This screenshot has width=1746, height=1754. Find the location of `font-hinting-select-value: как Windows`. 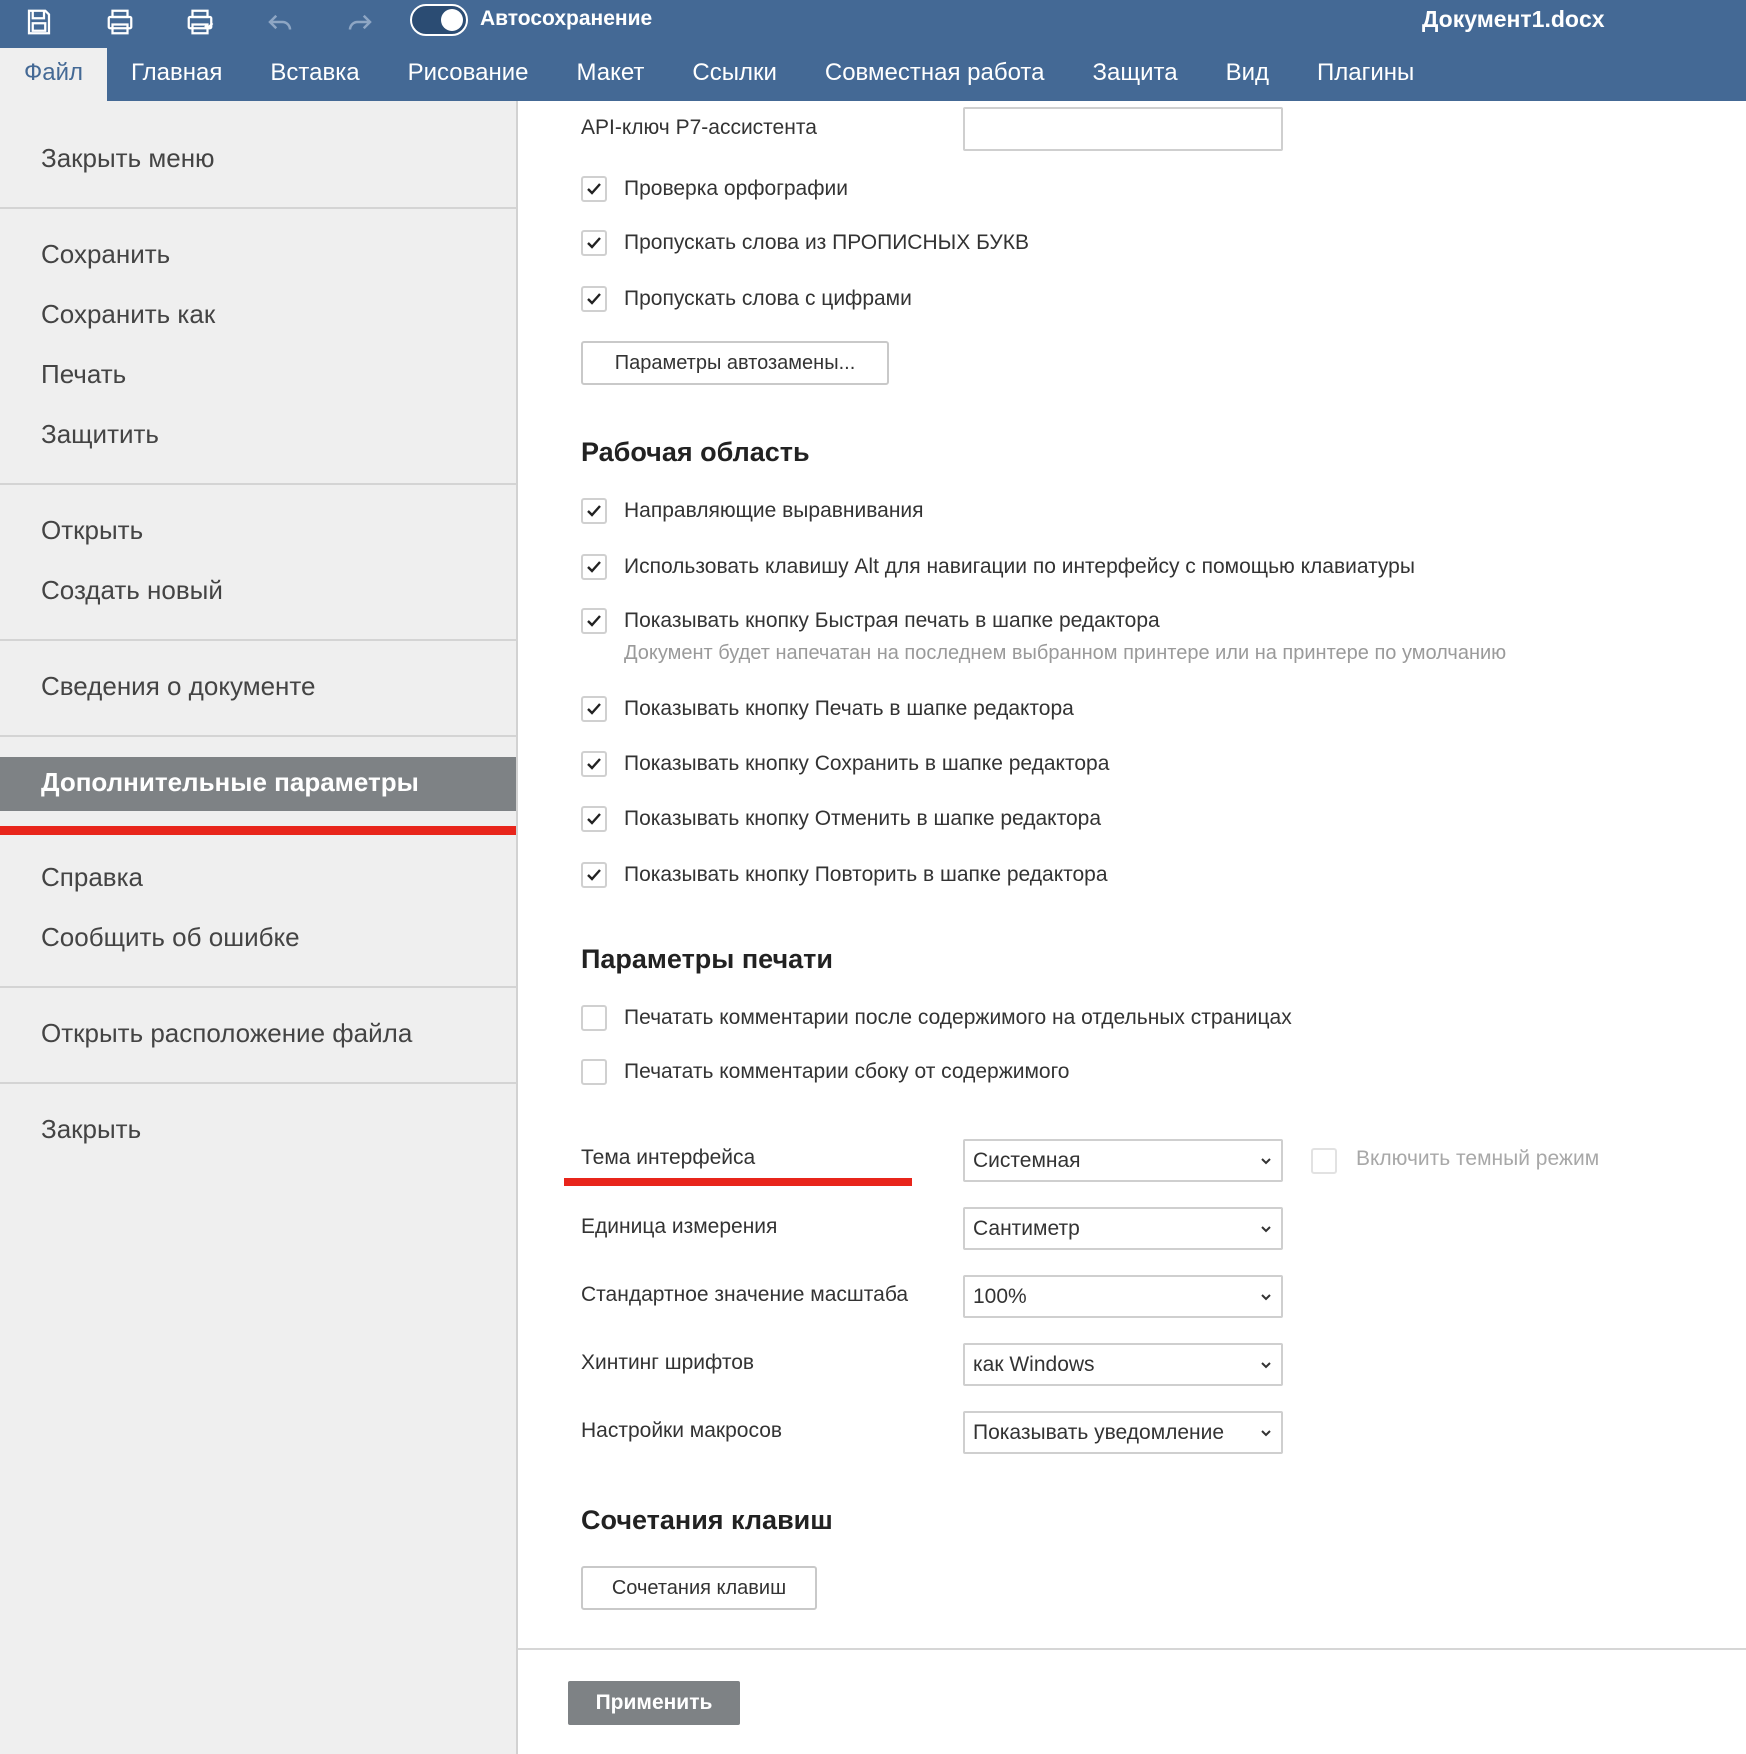

font-hinting-select-value: как Windows is located at coordinates (1034, 1364).